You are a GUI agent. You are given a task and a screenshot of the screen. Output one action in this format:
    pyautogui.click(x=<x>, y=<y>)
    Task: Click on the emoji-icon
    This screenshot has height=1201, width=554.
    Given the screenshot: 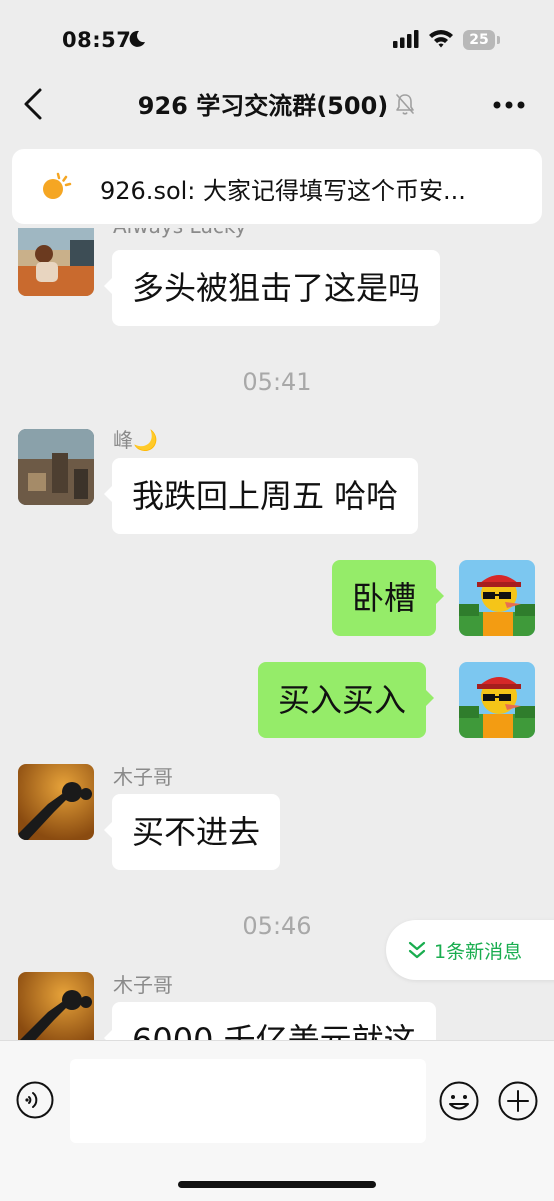 What is the action you would take?
    pyautogui.click(x=459, y=1101)
    